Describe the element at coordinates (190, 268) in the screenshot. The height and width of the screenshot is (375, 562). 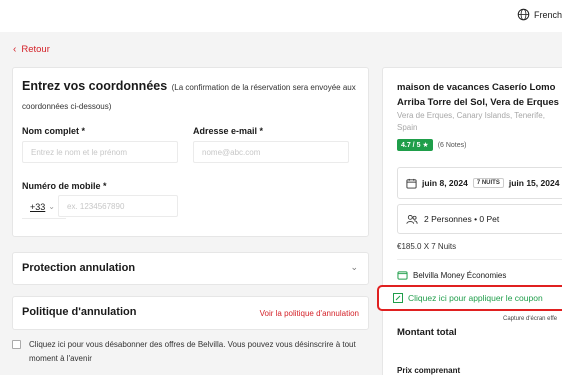
I see `cancellation-protection-card: Protection annulation ⌄` at that location.